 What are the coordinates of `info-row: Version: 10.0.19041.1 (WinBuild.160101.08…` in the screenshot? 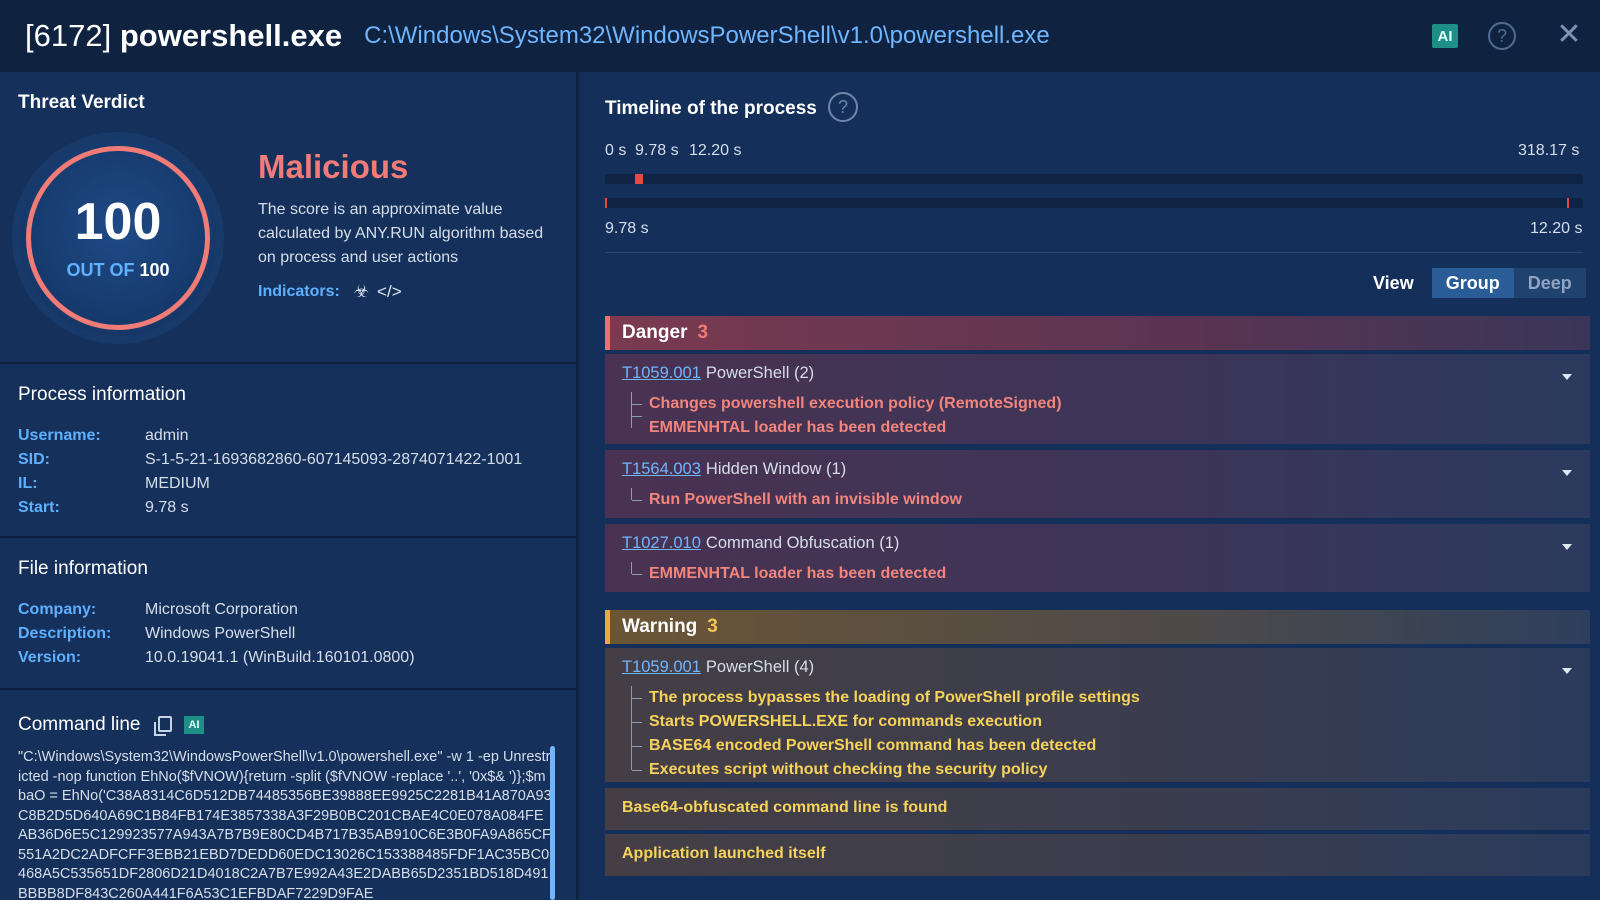 It's located at (216, 658).